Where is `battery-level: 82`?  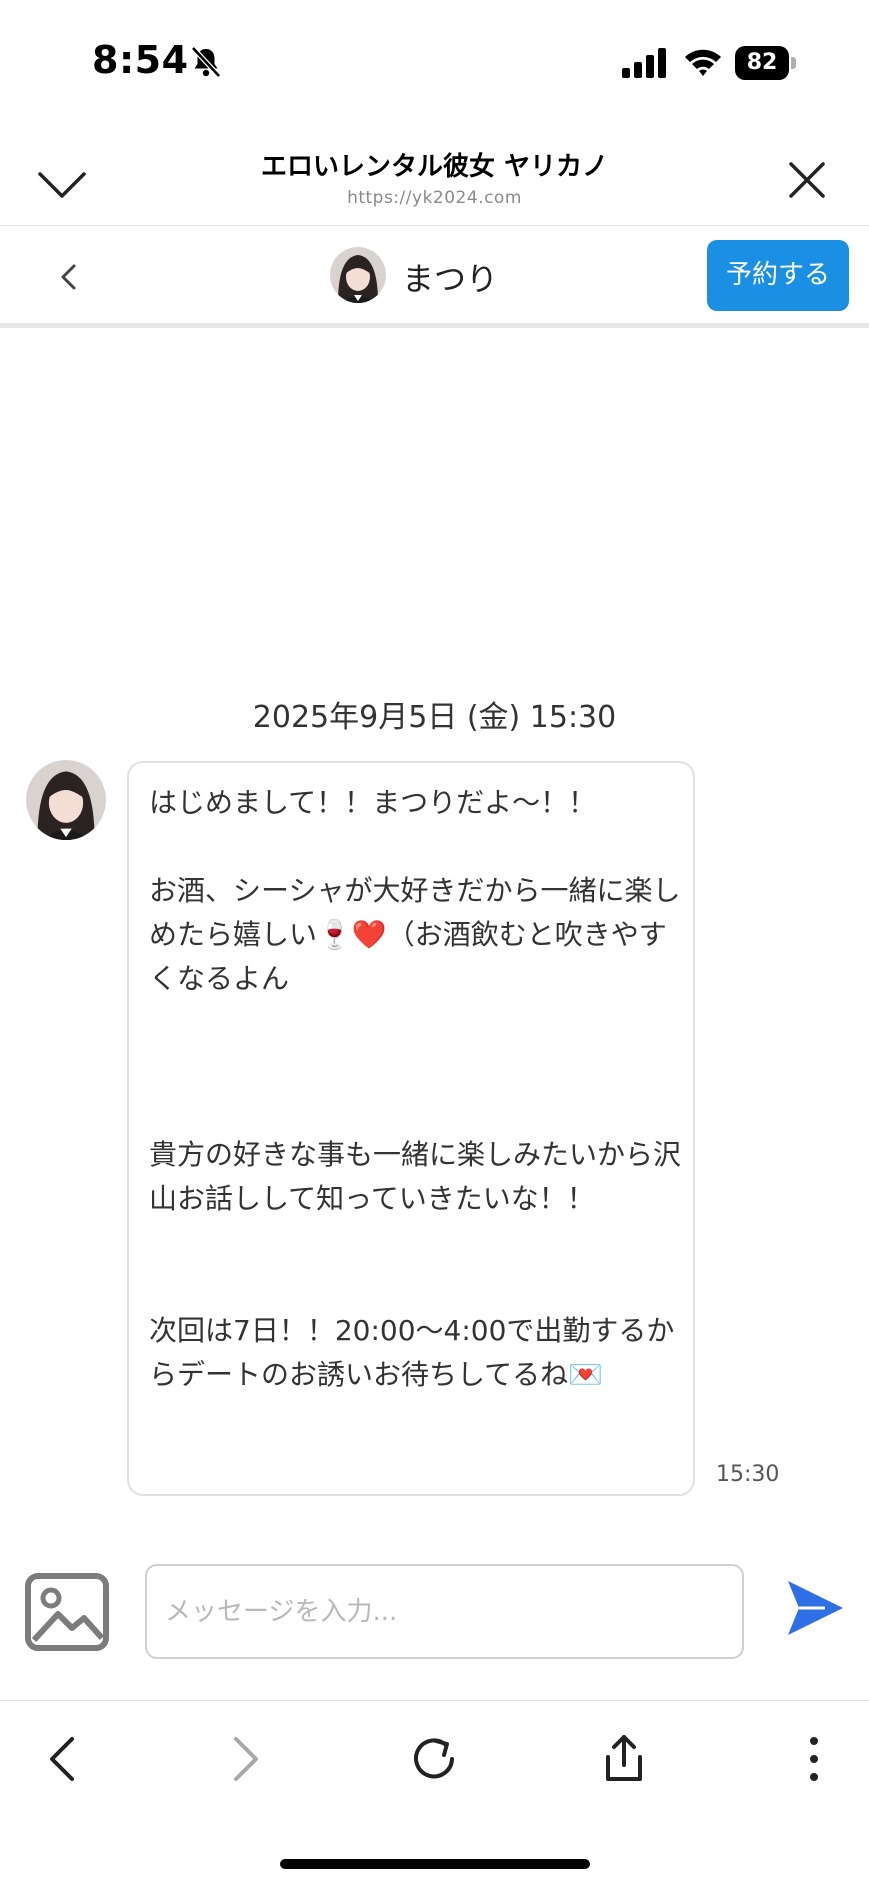 battery-level: 82 is located at coordinates (762, 62).